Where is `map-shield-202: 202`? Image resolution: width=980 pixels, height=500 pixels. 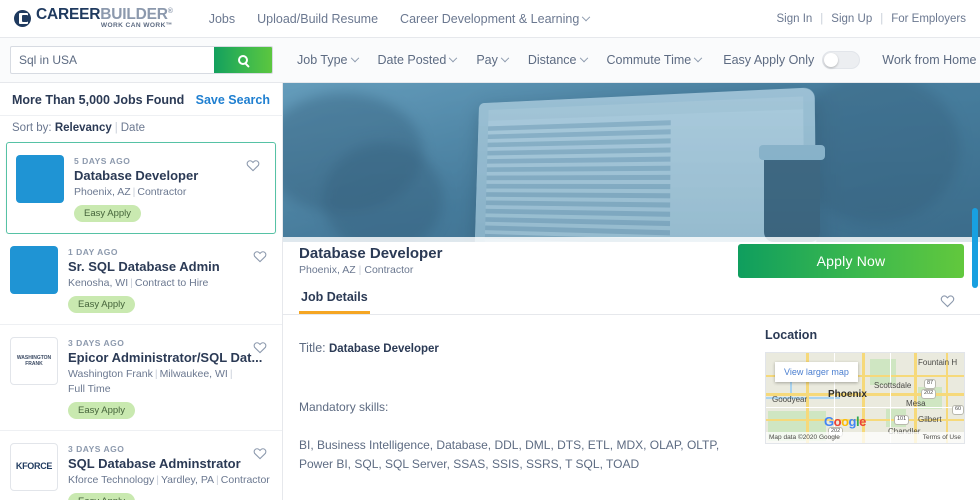
map-shield-202: 202 is located at coordinates (929, 394).